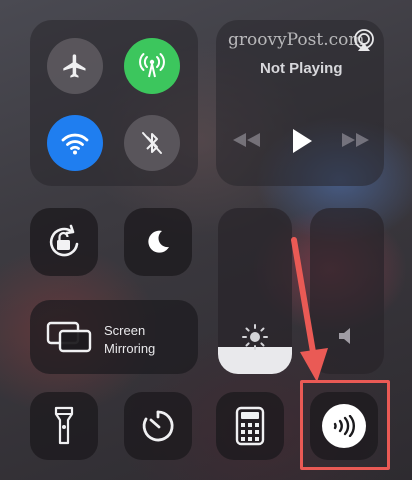  Describe the element at coordinates (301, 68) in the screenshot. I see `now-playing-label: Not Playing` at that location.